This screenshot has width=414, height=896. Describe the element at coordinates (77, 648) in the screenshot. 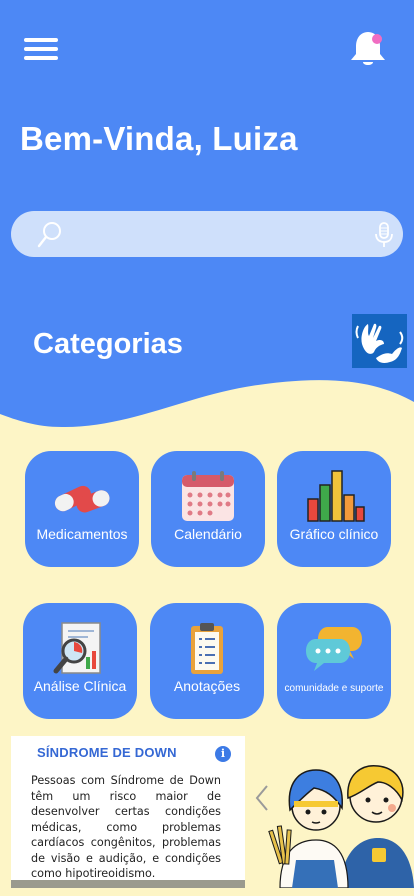

I see `analysis-icon` at that location.